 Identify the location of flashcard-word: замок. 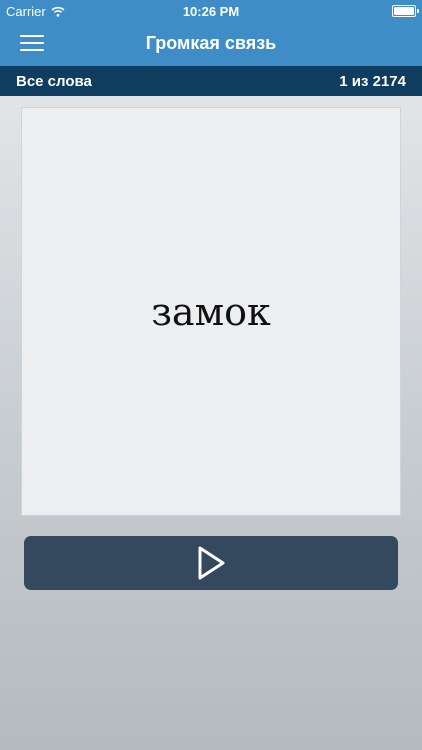
(211, 311).